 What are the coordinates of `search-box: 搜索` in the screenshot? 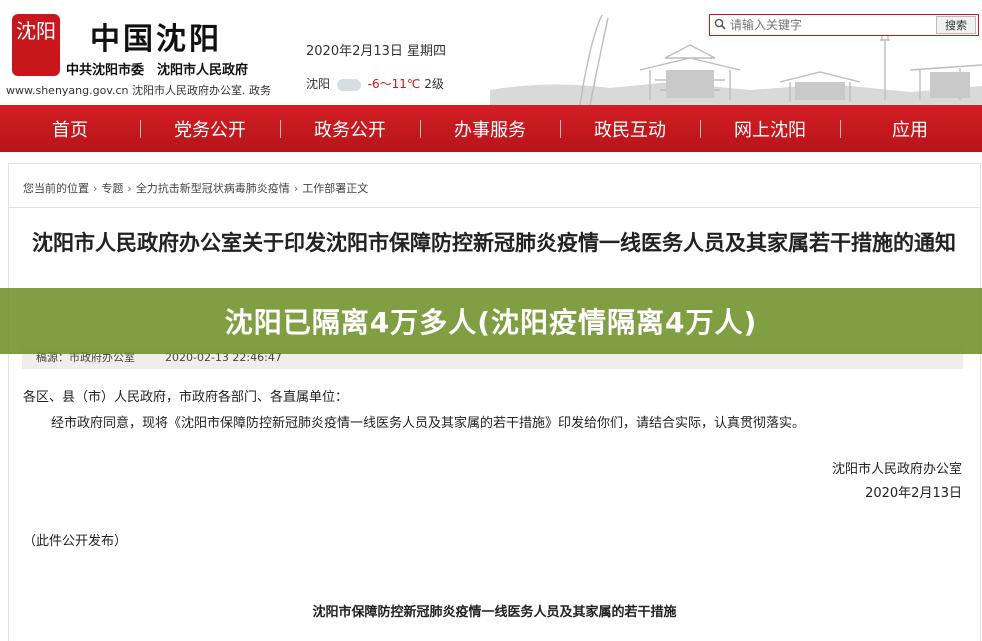 It's located at (844, 25).